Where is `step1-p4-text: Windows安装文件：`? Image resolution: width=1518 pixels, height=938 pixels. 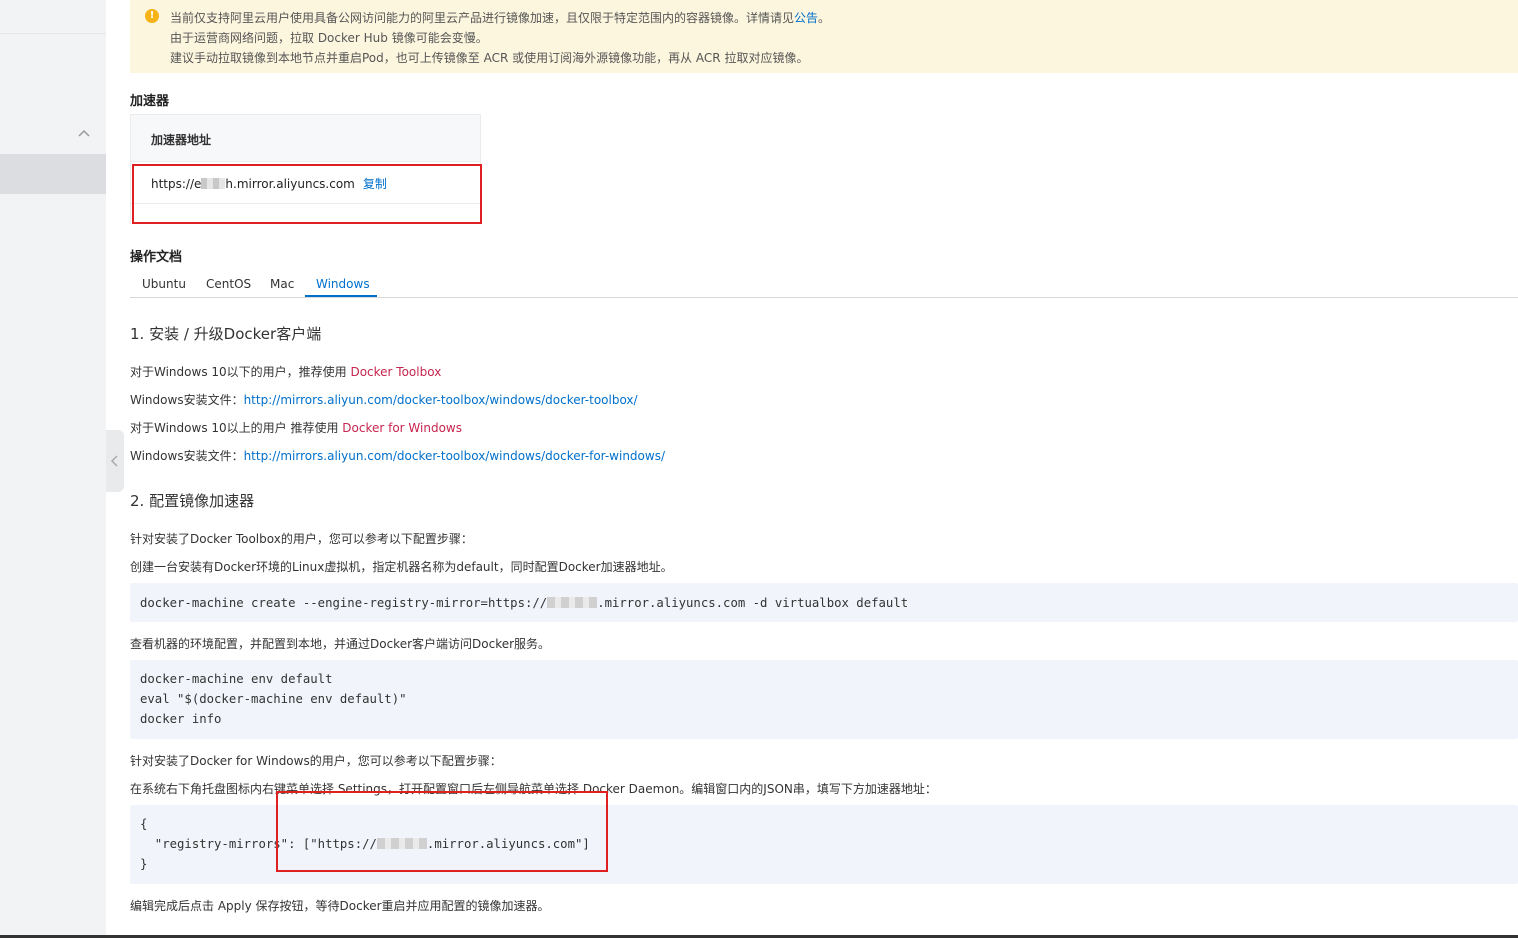
step1-p4-text: Windows安装文件： is located at coordinates (187, 456).